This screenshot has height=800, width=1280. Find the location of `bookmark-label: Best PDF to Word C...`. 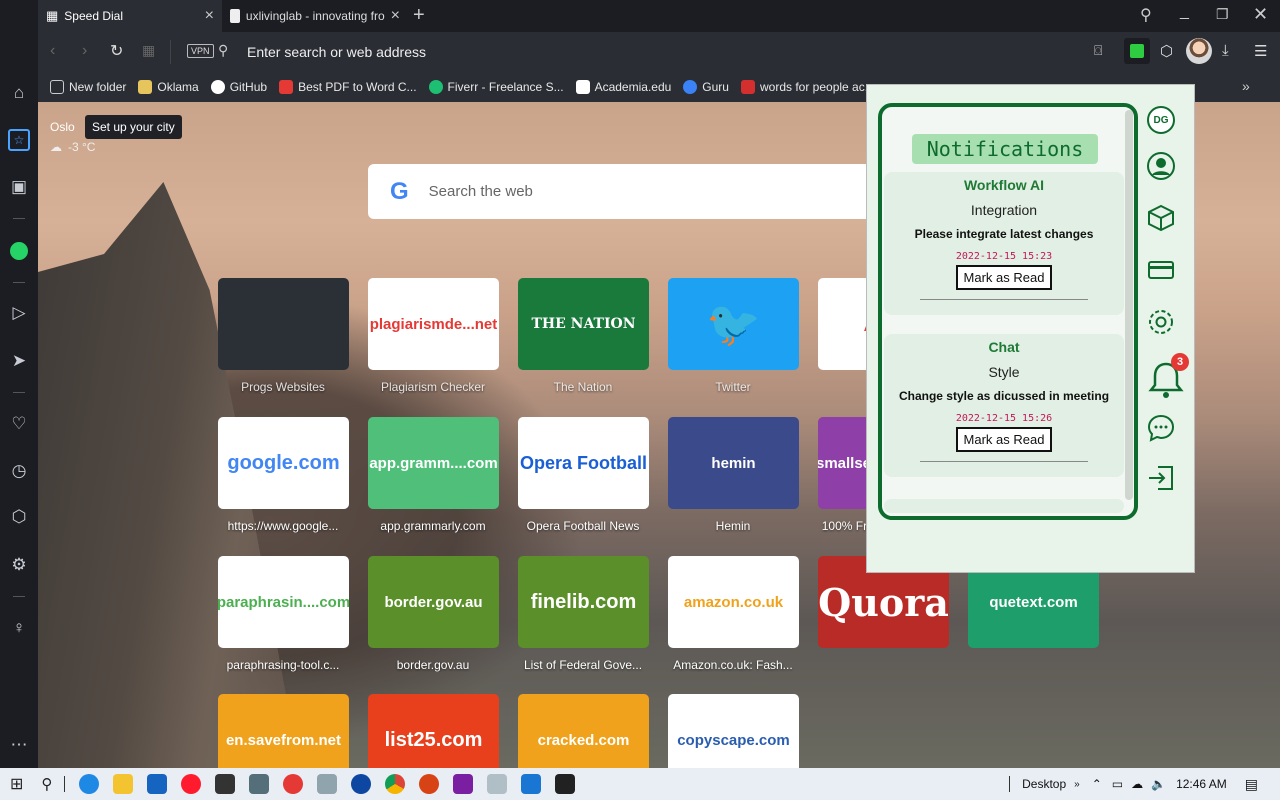

bookmark-label: Best PDF to Word C... is located at coordinates (357, 87).